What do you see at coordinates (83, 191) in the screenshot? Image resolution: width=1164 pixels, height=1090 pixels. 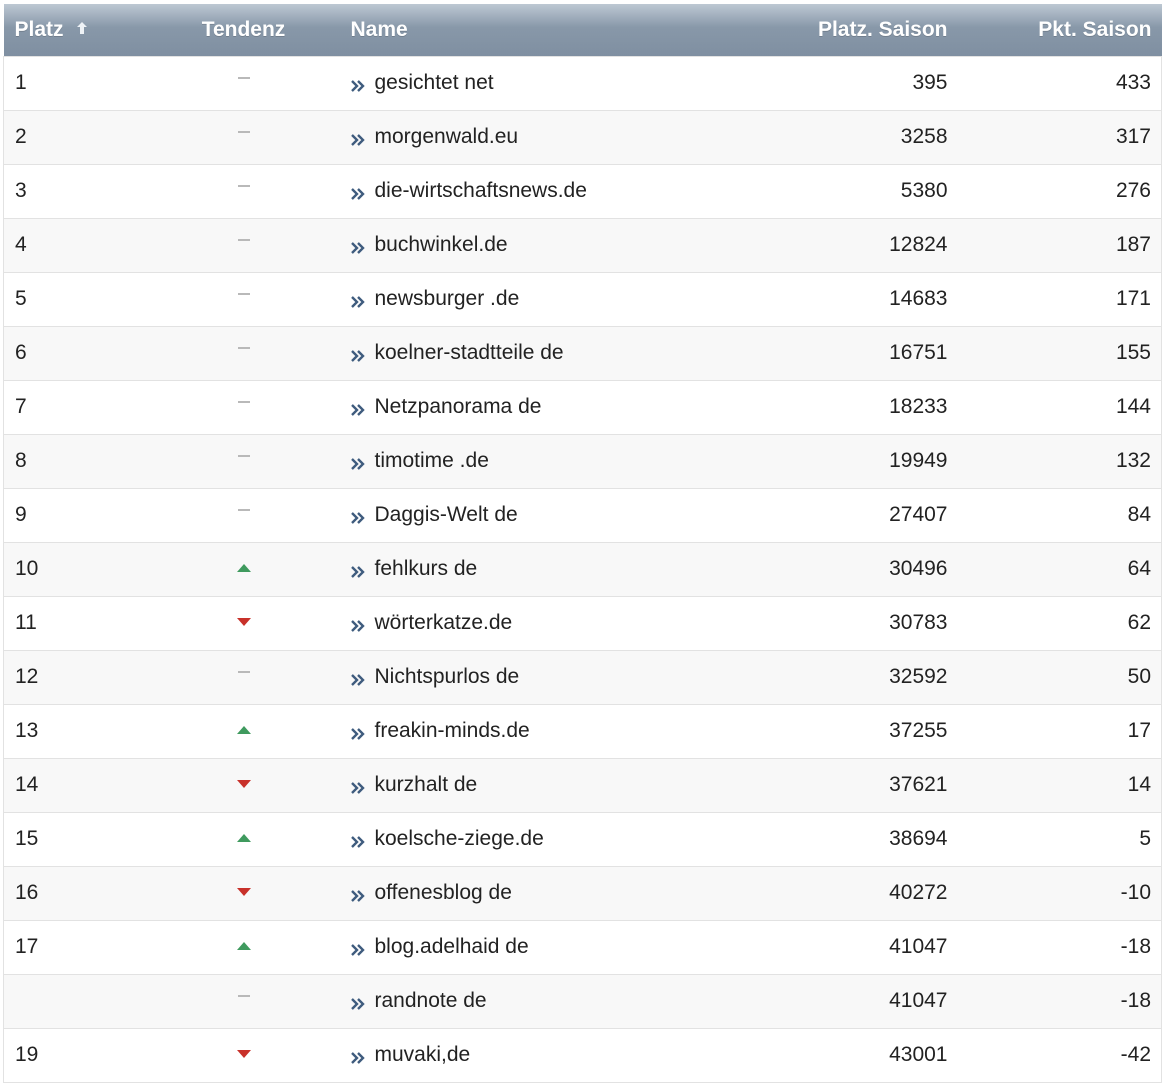 I see `cell-platz: 3` at bounding box center [83, 191].